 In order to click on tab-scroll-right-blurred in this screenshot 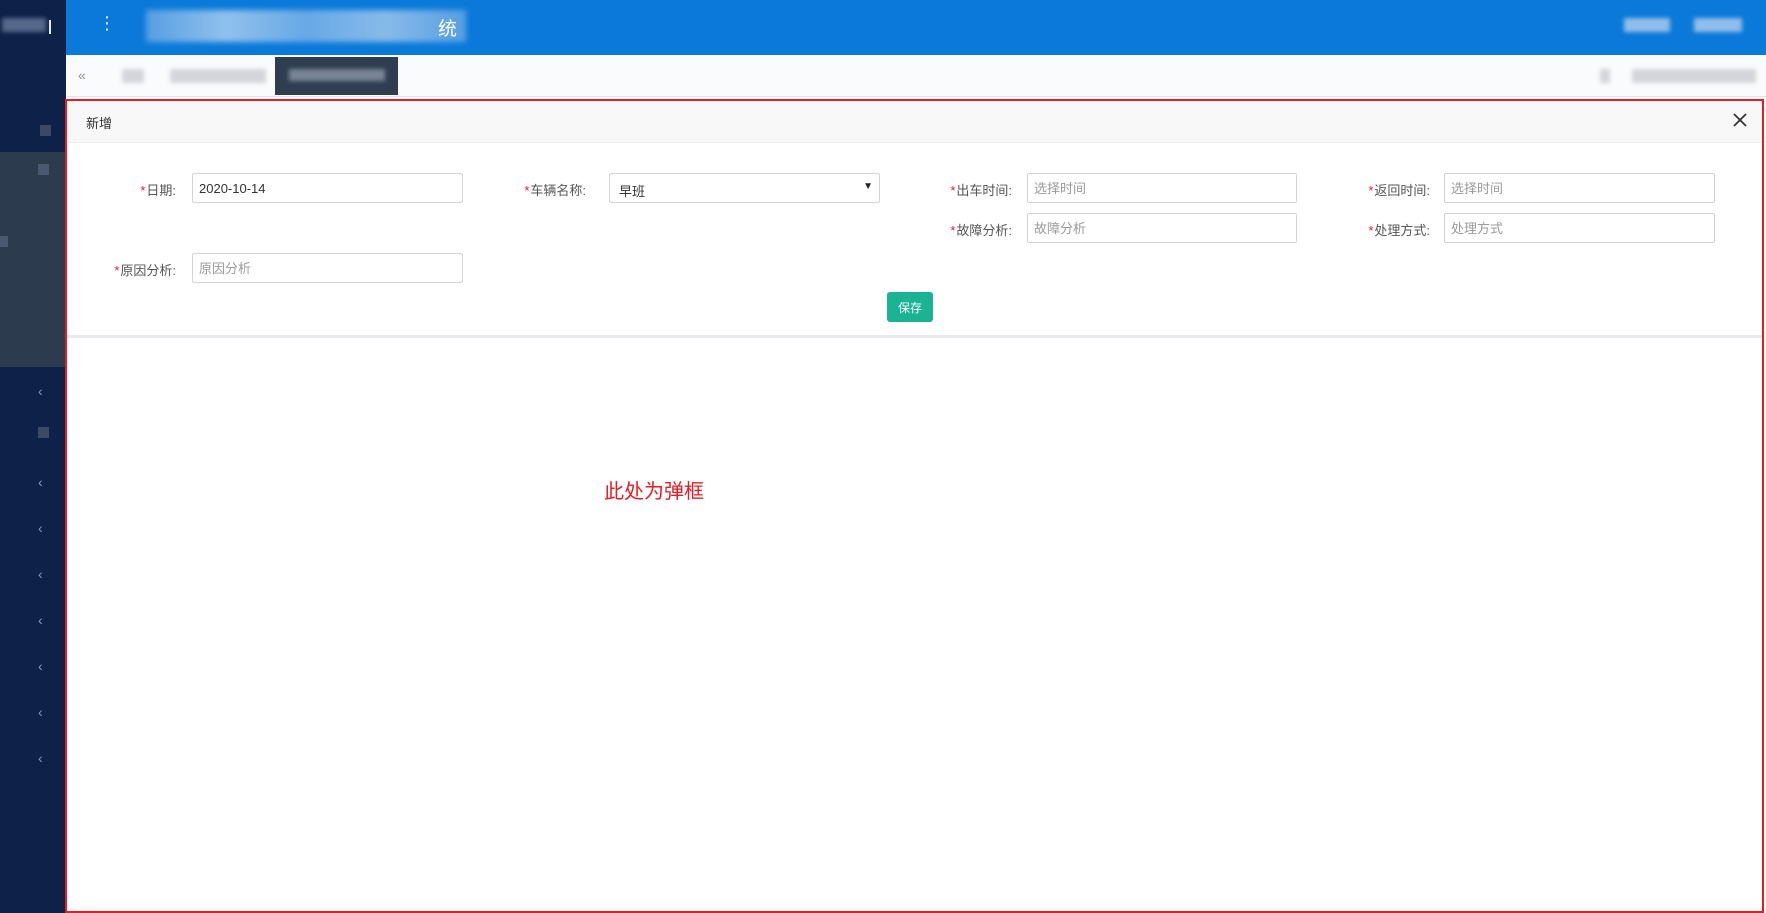, I will do `click(1605, 76)`.